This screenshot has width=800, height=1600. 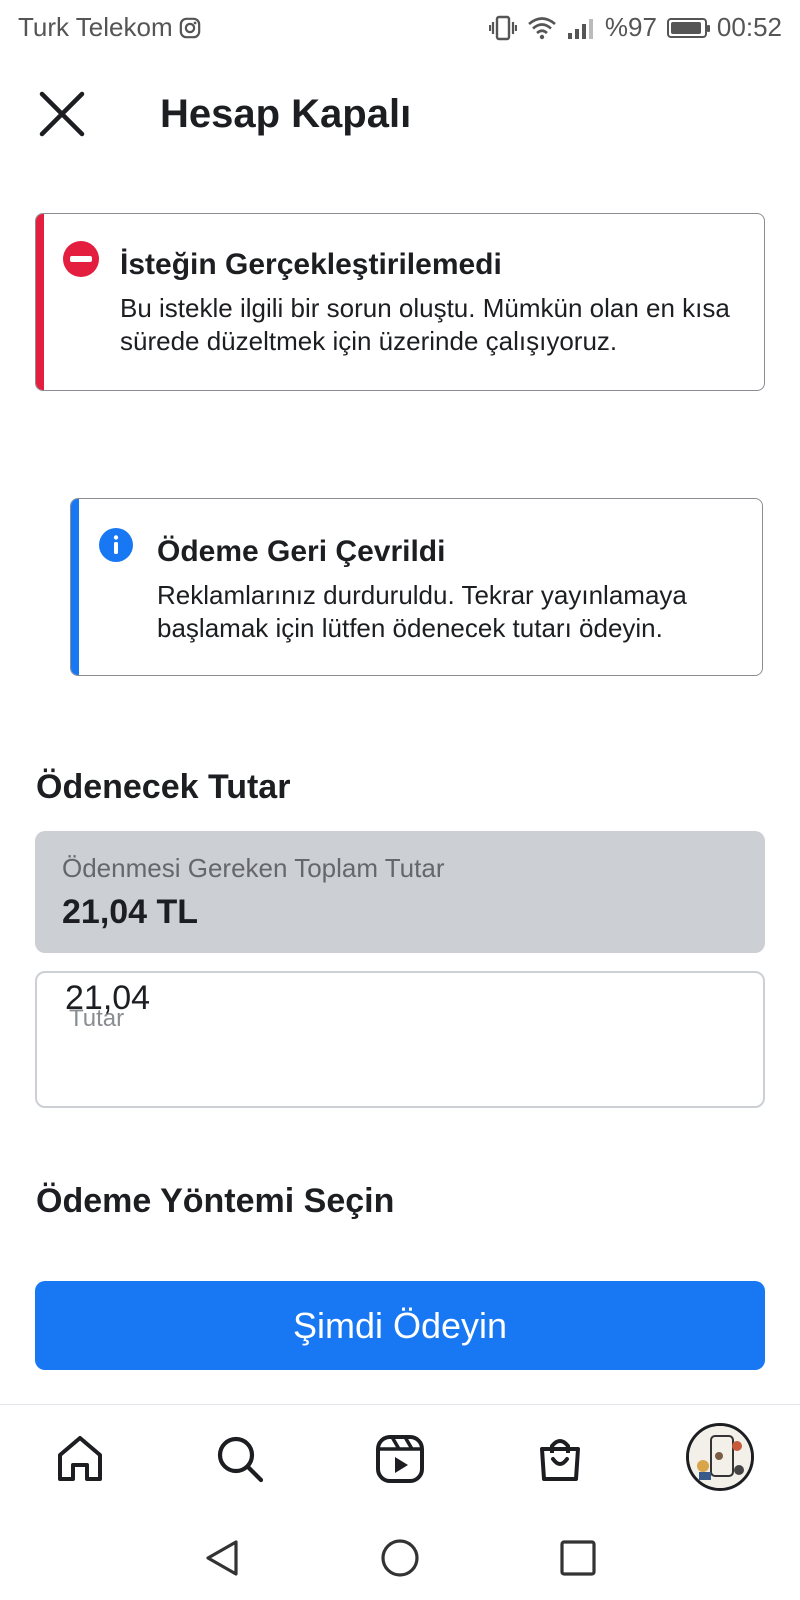 I want to click on amount-input, so click(x=265, y=998).